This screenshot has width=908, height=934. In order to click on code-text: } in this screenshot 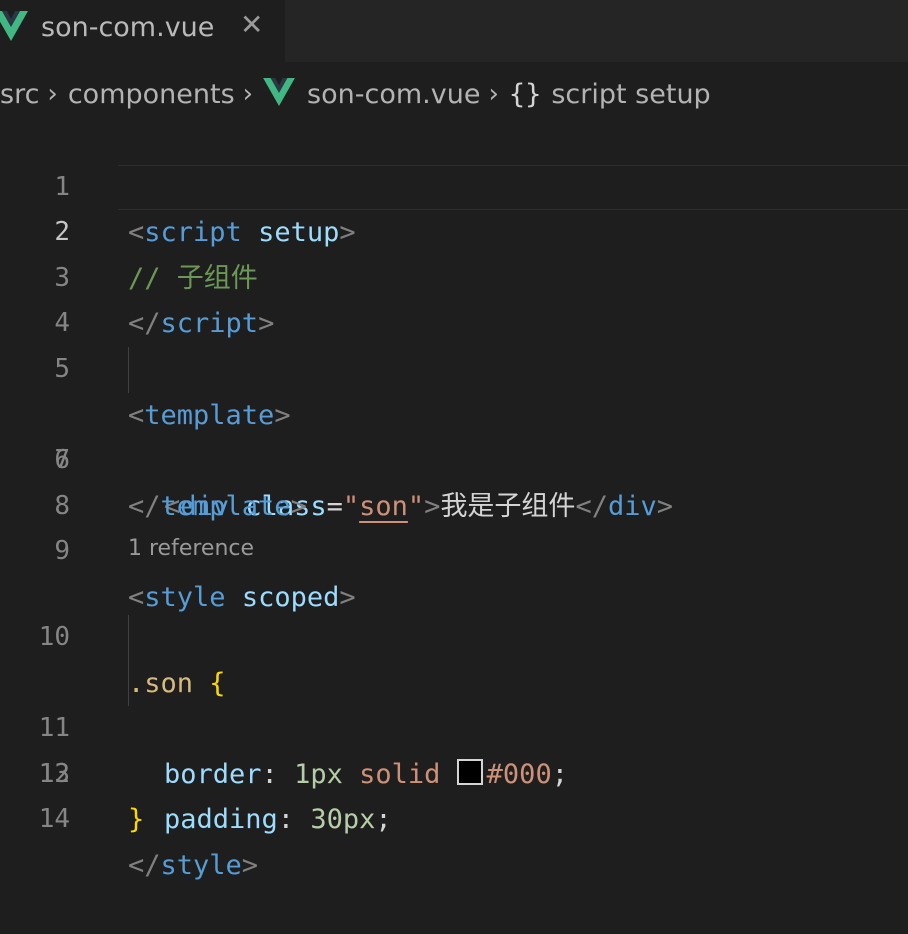, I will do `click(136, 820)`.